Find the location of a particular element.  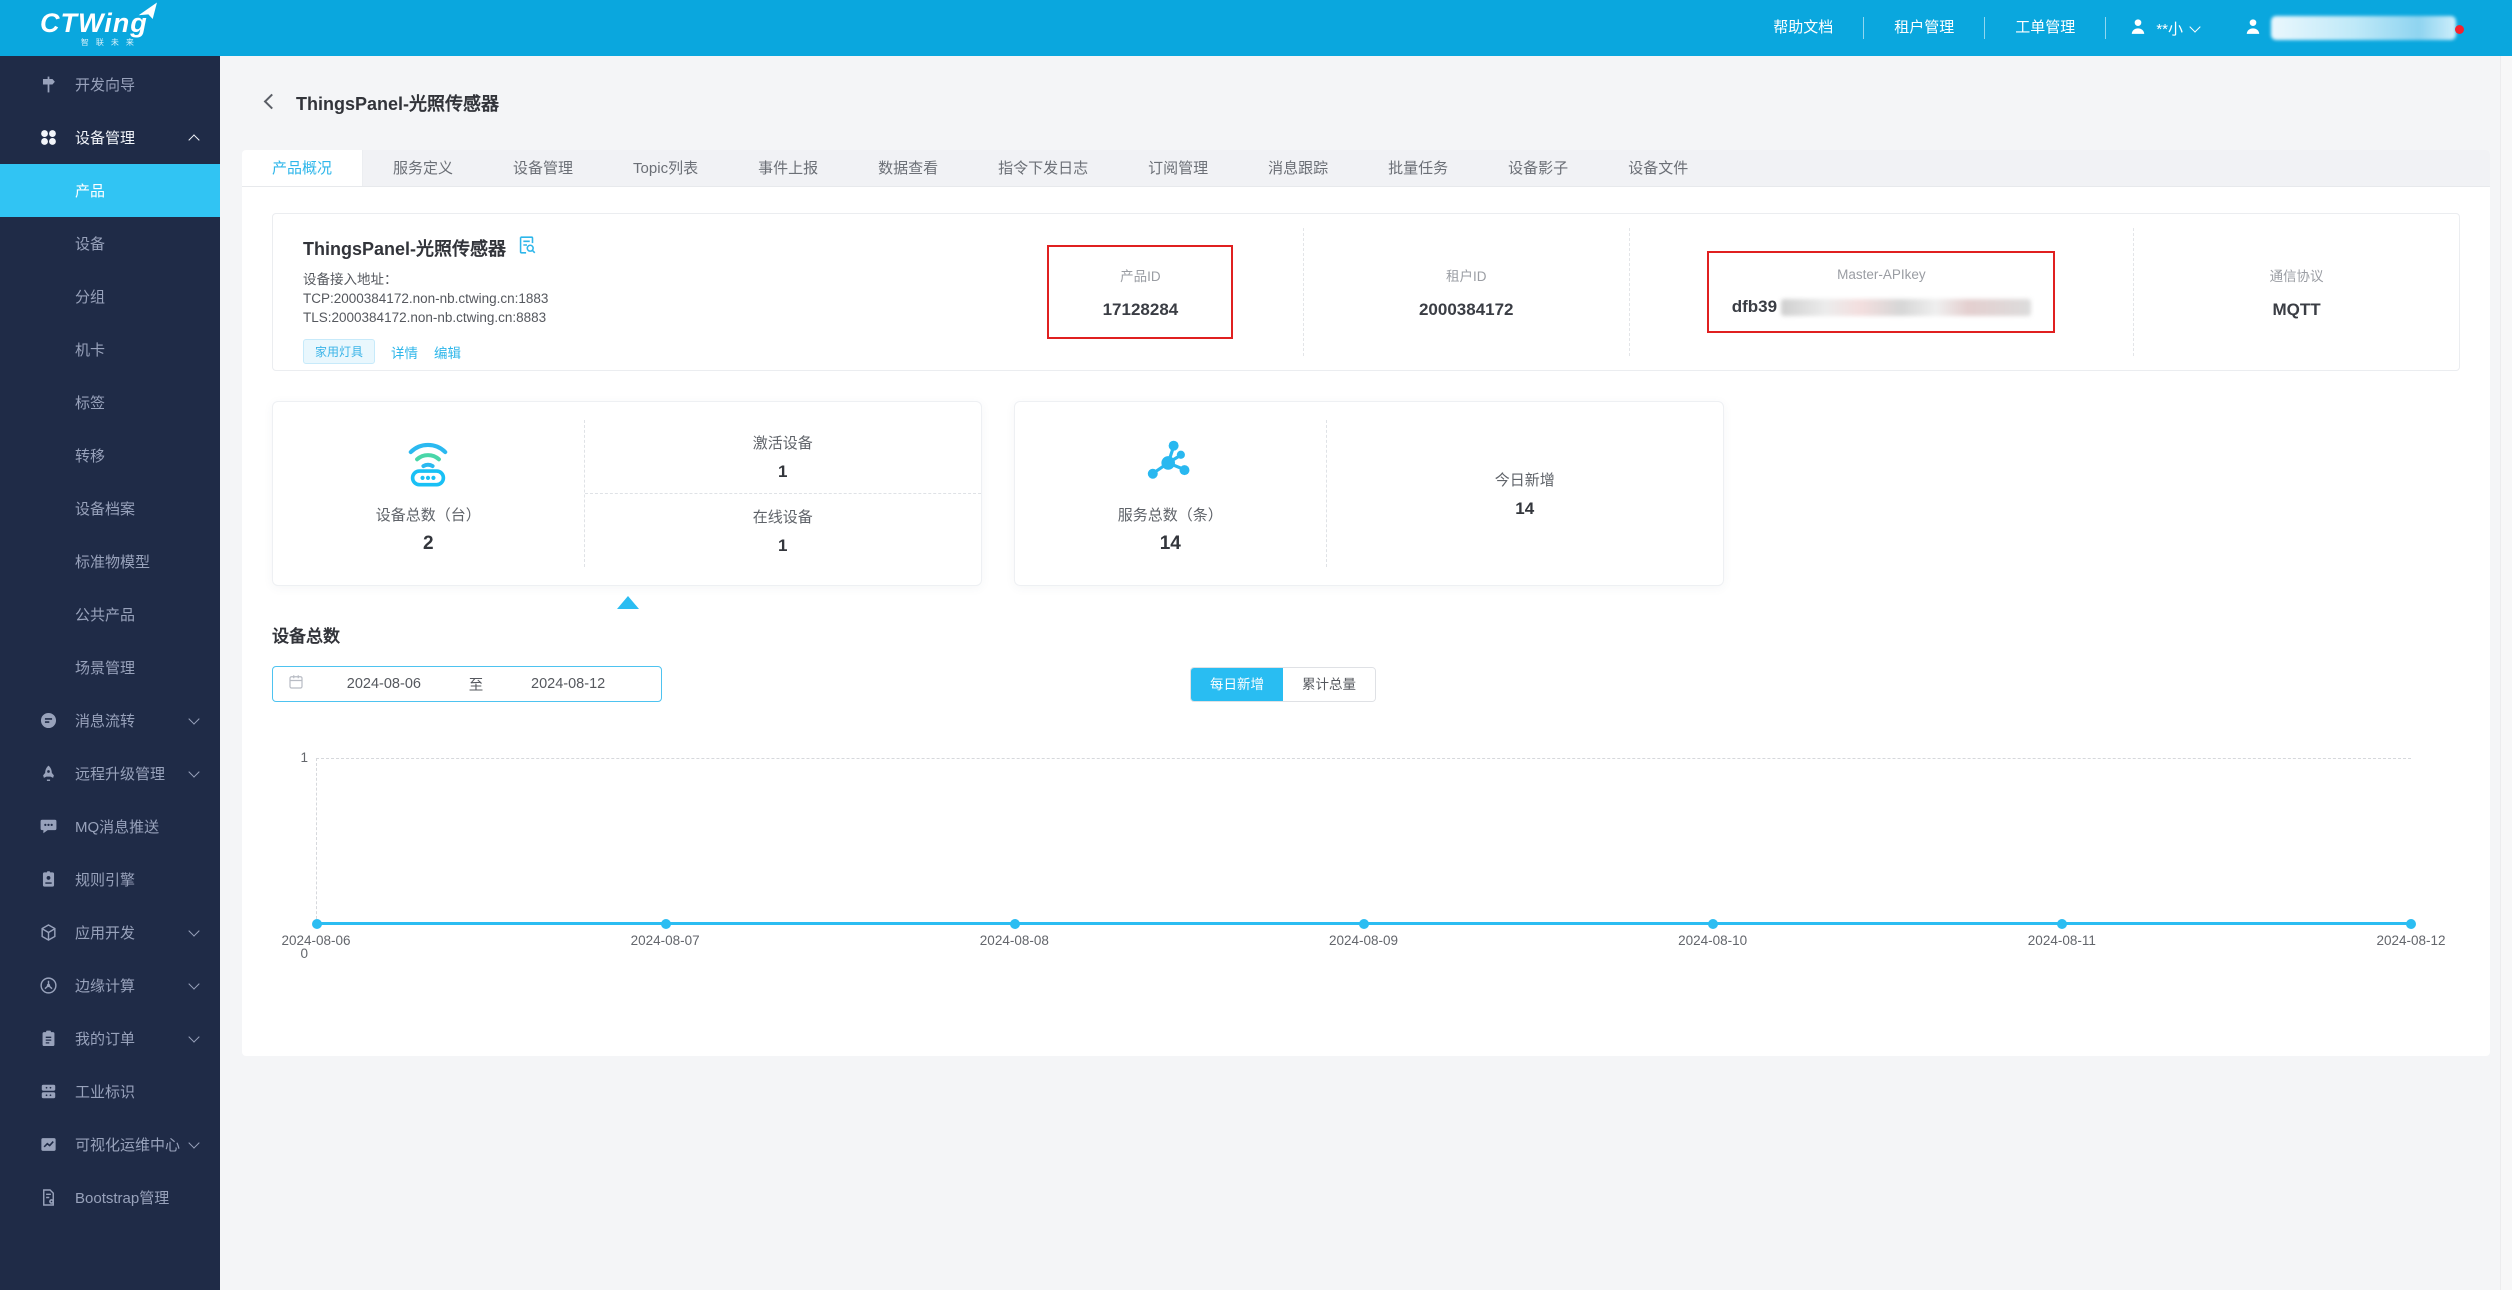

date-range-picker: 2024-08-06 至 2024-08-12 is located at coordinates (467, 684).